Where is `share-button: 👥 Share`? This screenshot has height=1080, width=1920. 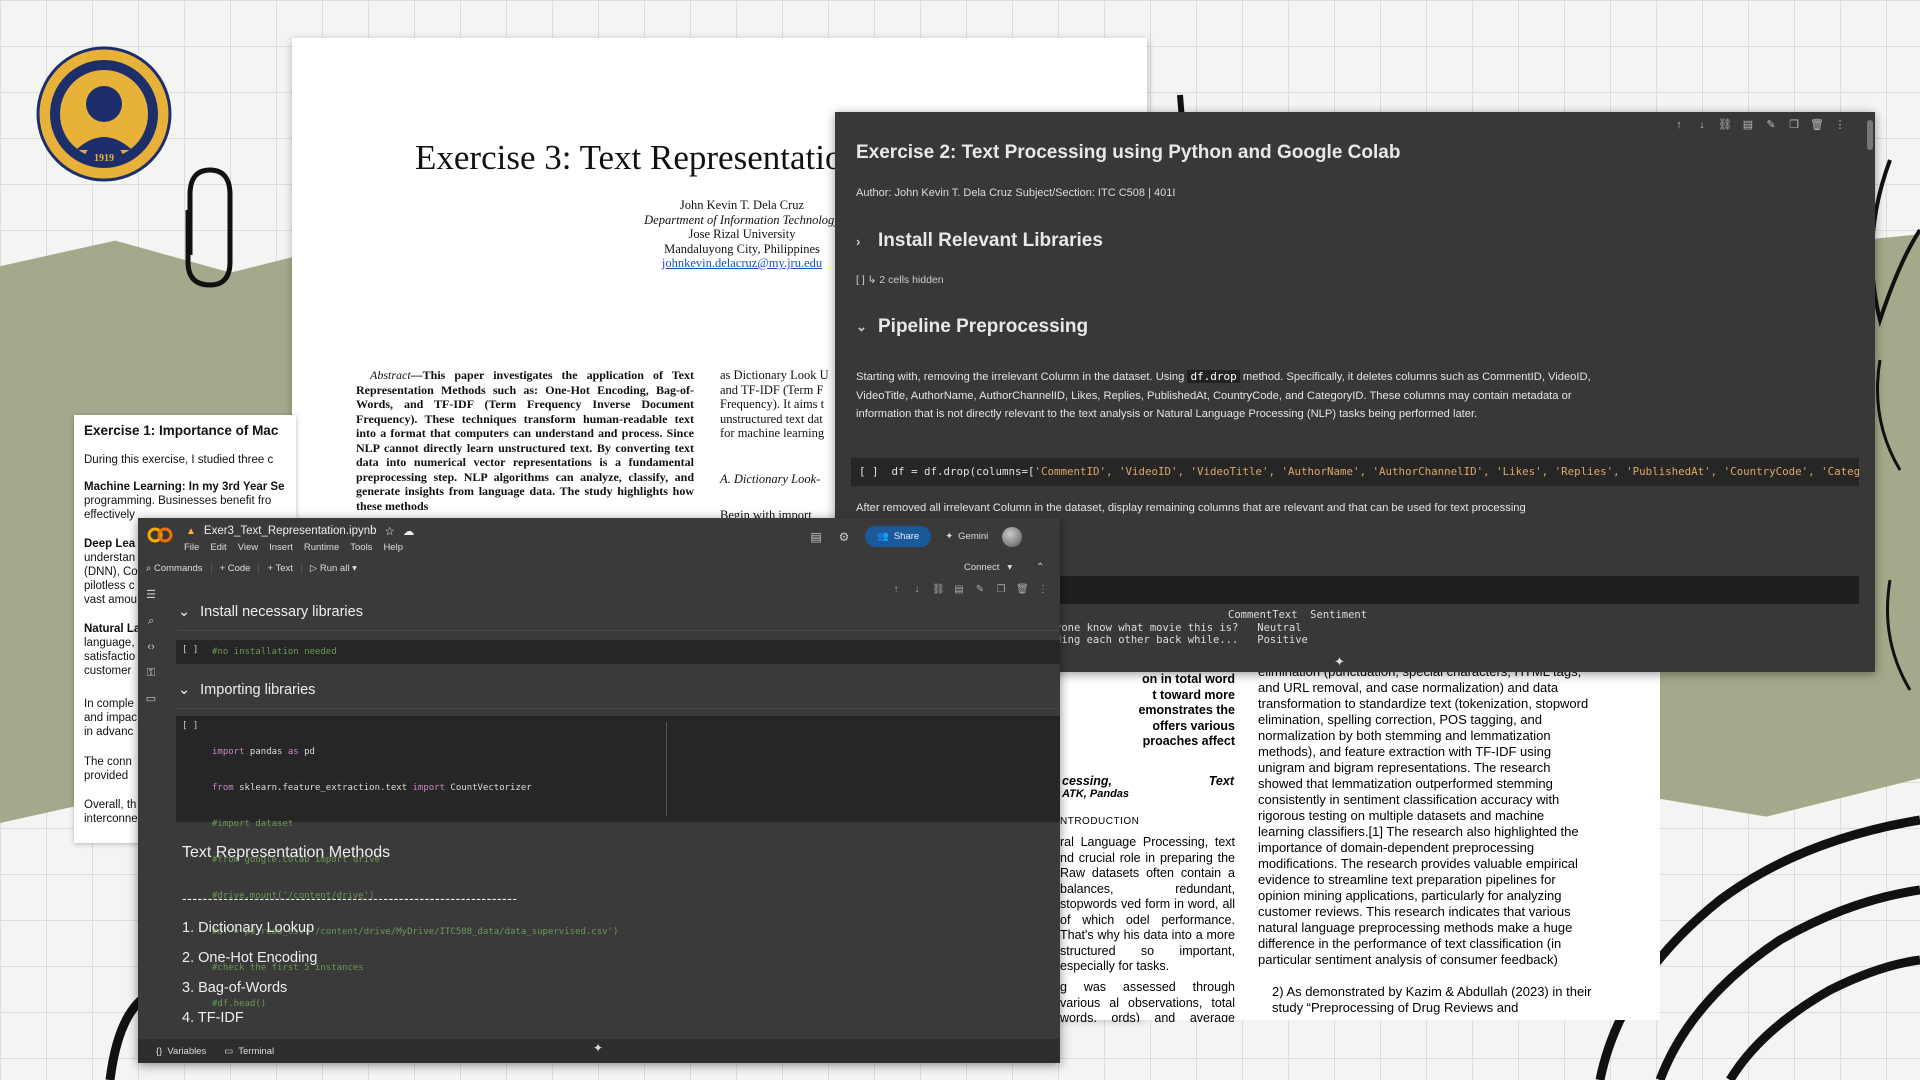 share-button: 👥 Share is located at coordinates (898, 536).